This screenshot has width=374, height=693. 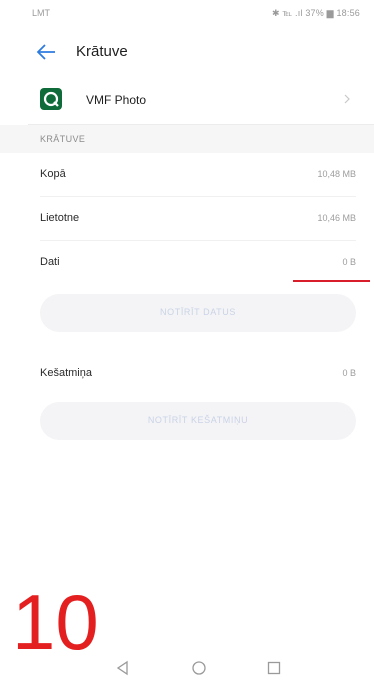 What do you see at coordinates (316, 13) in the screenshot?
I see `status-indicators: ✱ ℡ .ıl 37% ▆ 18:56` at bounding box center [316, 13].